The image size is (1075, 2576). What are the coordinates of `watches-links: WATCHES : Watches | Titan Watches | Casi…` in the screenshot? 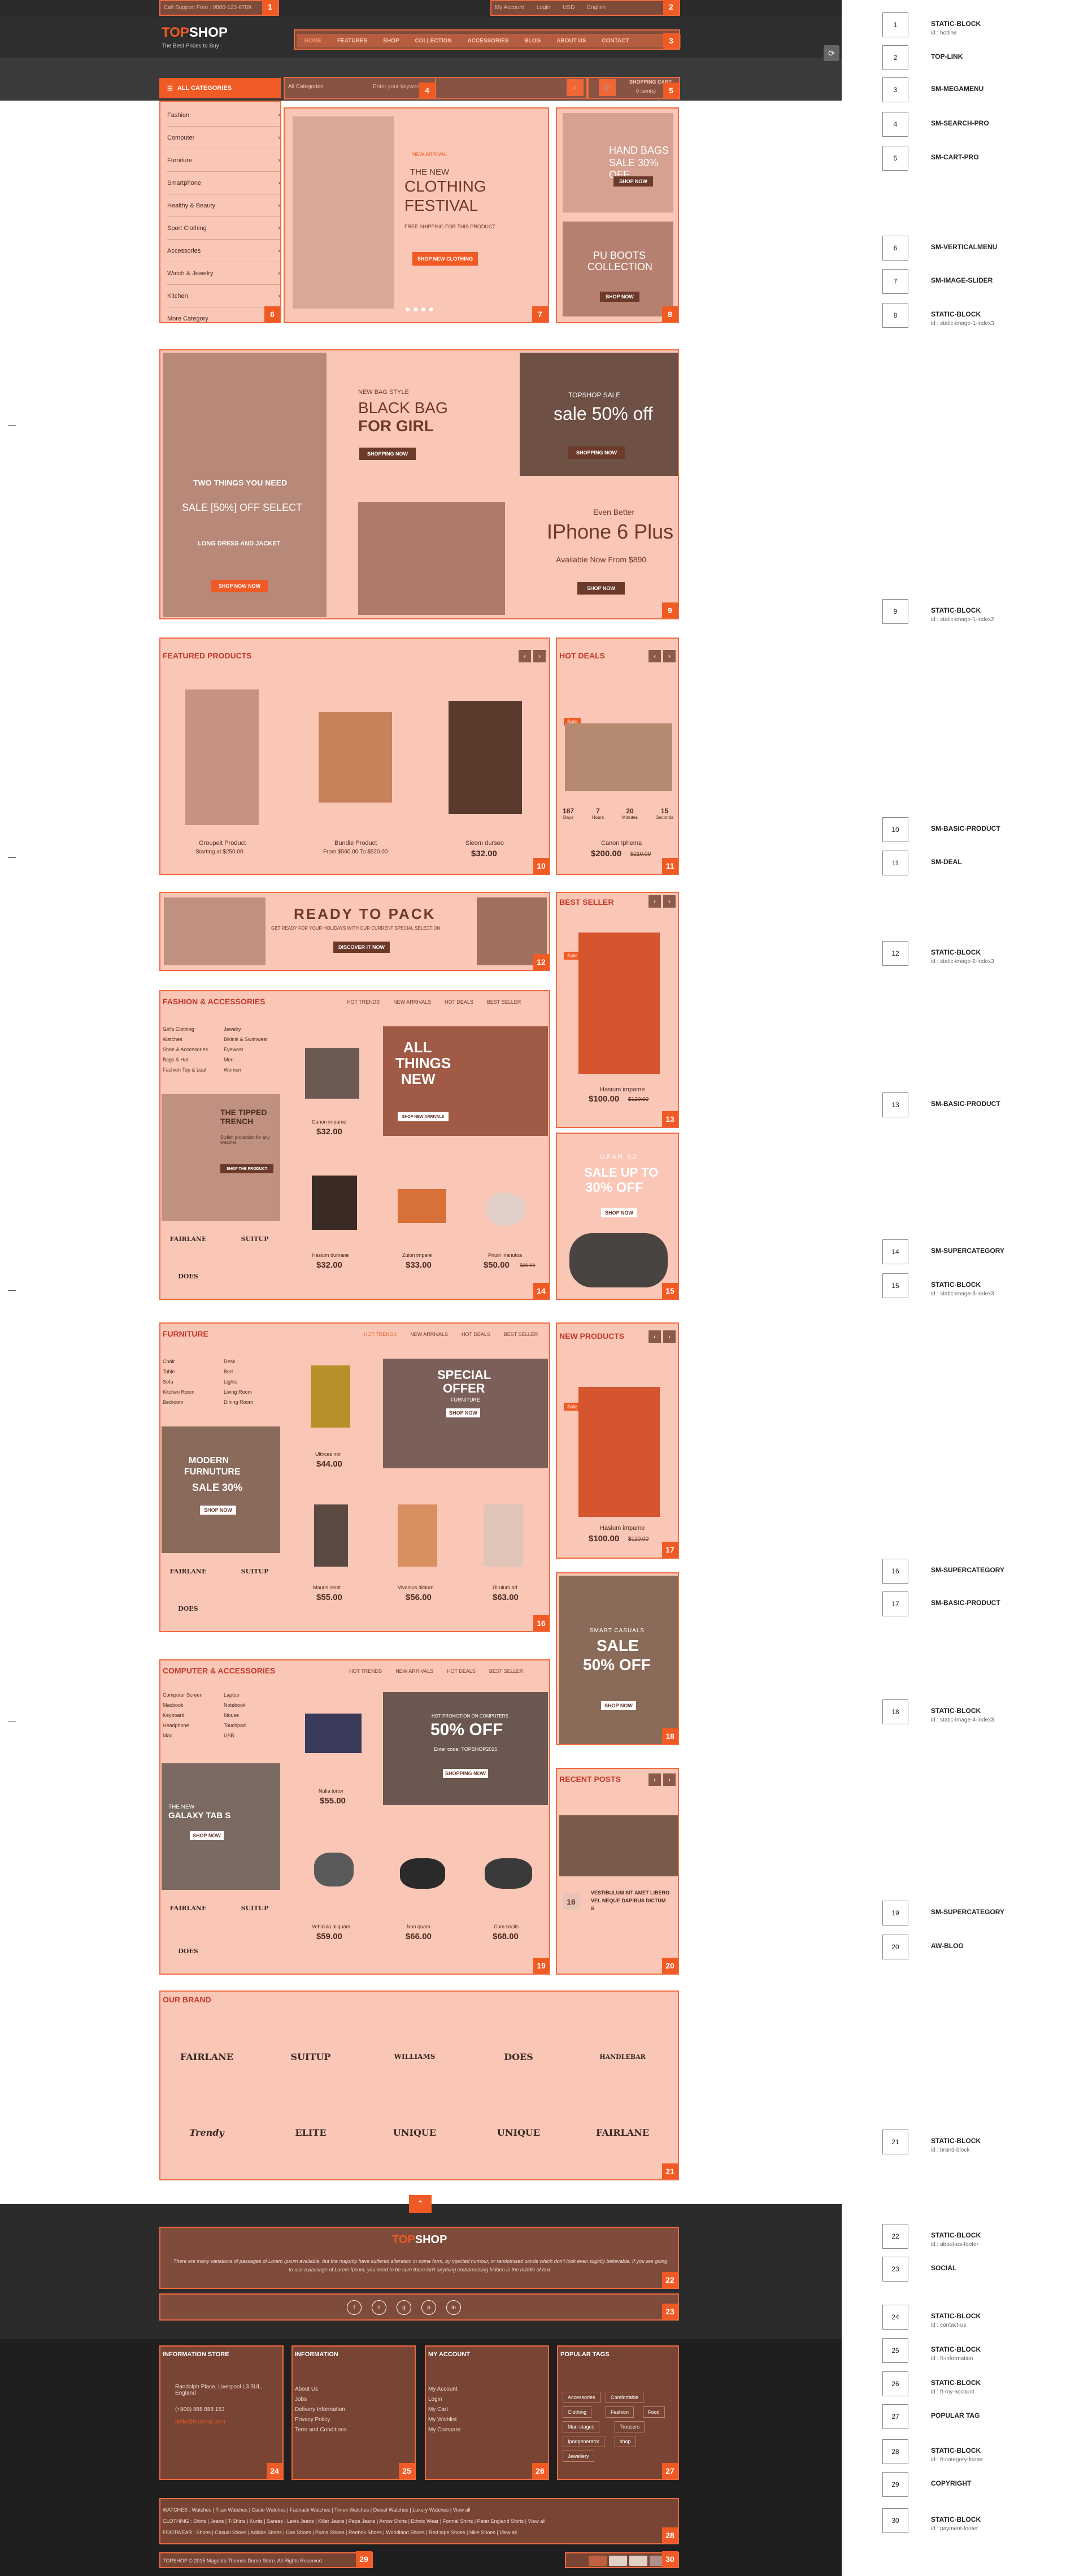 It's located at (317, 2510).